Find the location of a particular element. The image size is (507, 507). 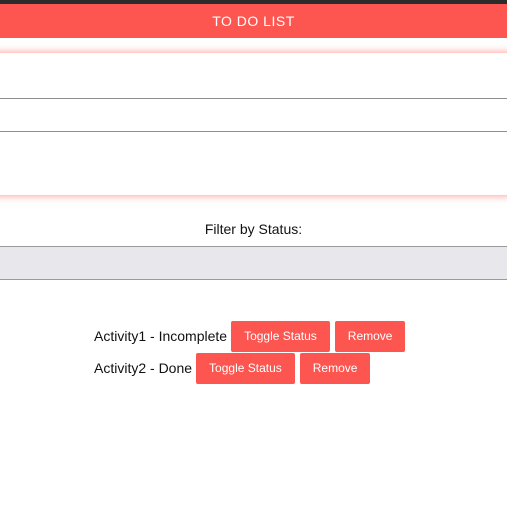

todo-status-input is located at coordinates (253, 115).